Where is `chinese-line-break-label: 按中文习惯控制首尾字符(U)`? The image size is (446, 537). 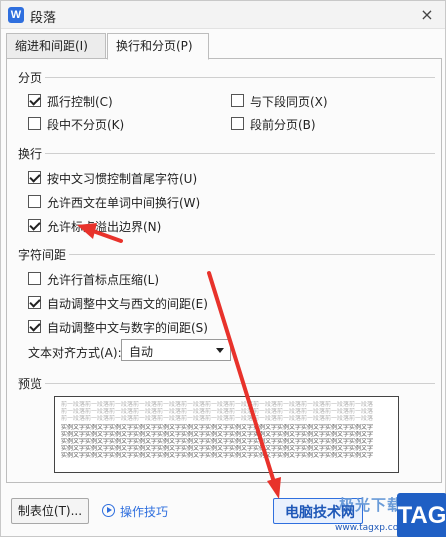 chinese-line-break-label: 按中文习惯控制首尾字符(U) is located at coordinates (122, 179).